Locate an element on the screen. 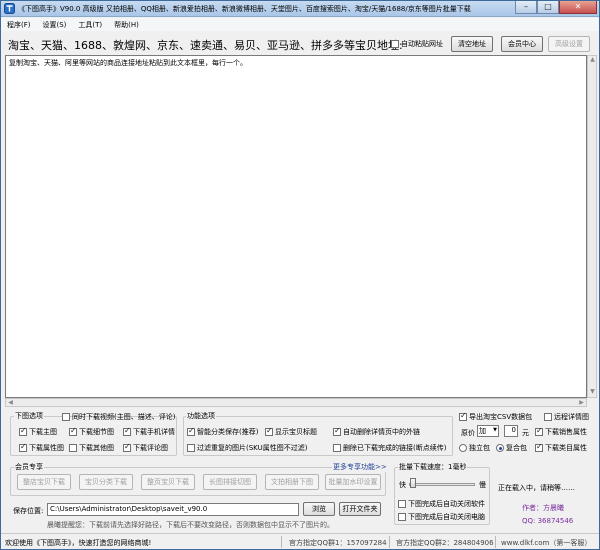  delete-done-links-check is located at coordinates (337, 448).